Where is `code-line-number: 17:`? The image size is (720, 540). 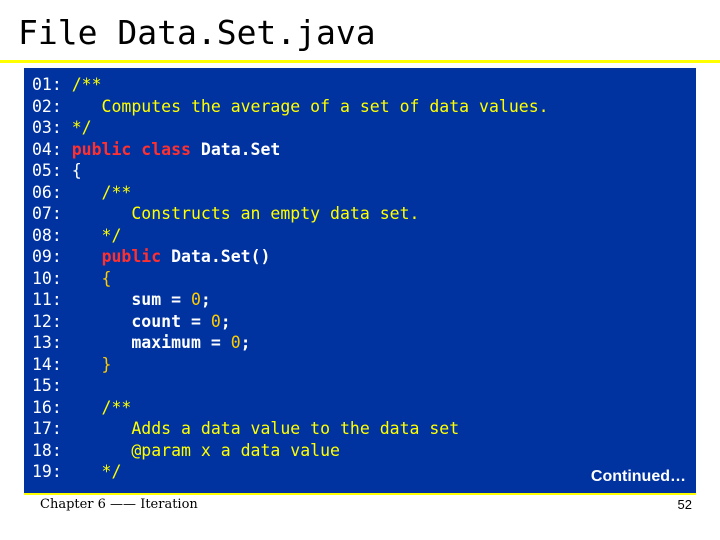
code-line-number: 17: is located at coordinates (52, 428).